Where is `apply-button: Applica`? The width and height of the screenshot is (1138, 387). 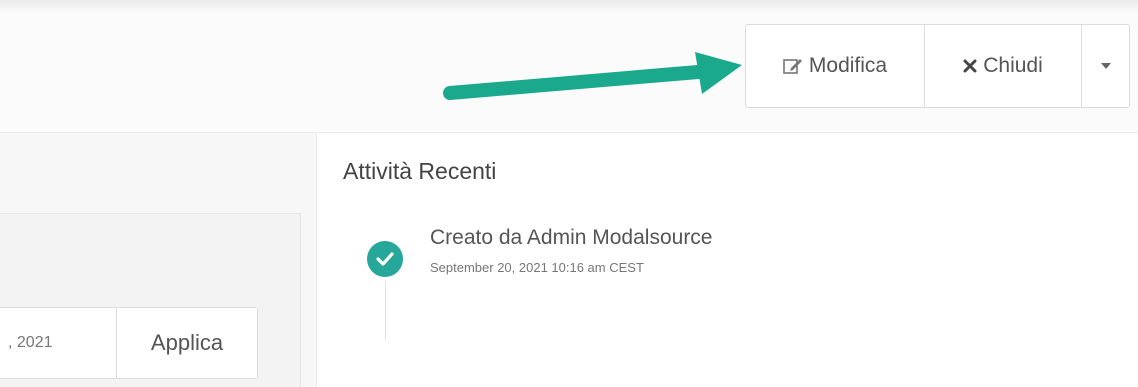
apply-button: Applica is located at coordinates (186, 343).